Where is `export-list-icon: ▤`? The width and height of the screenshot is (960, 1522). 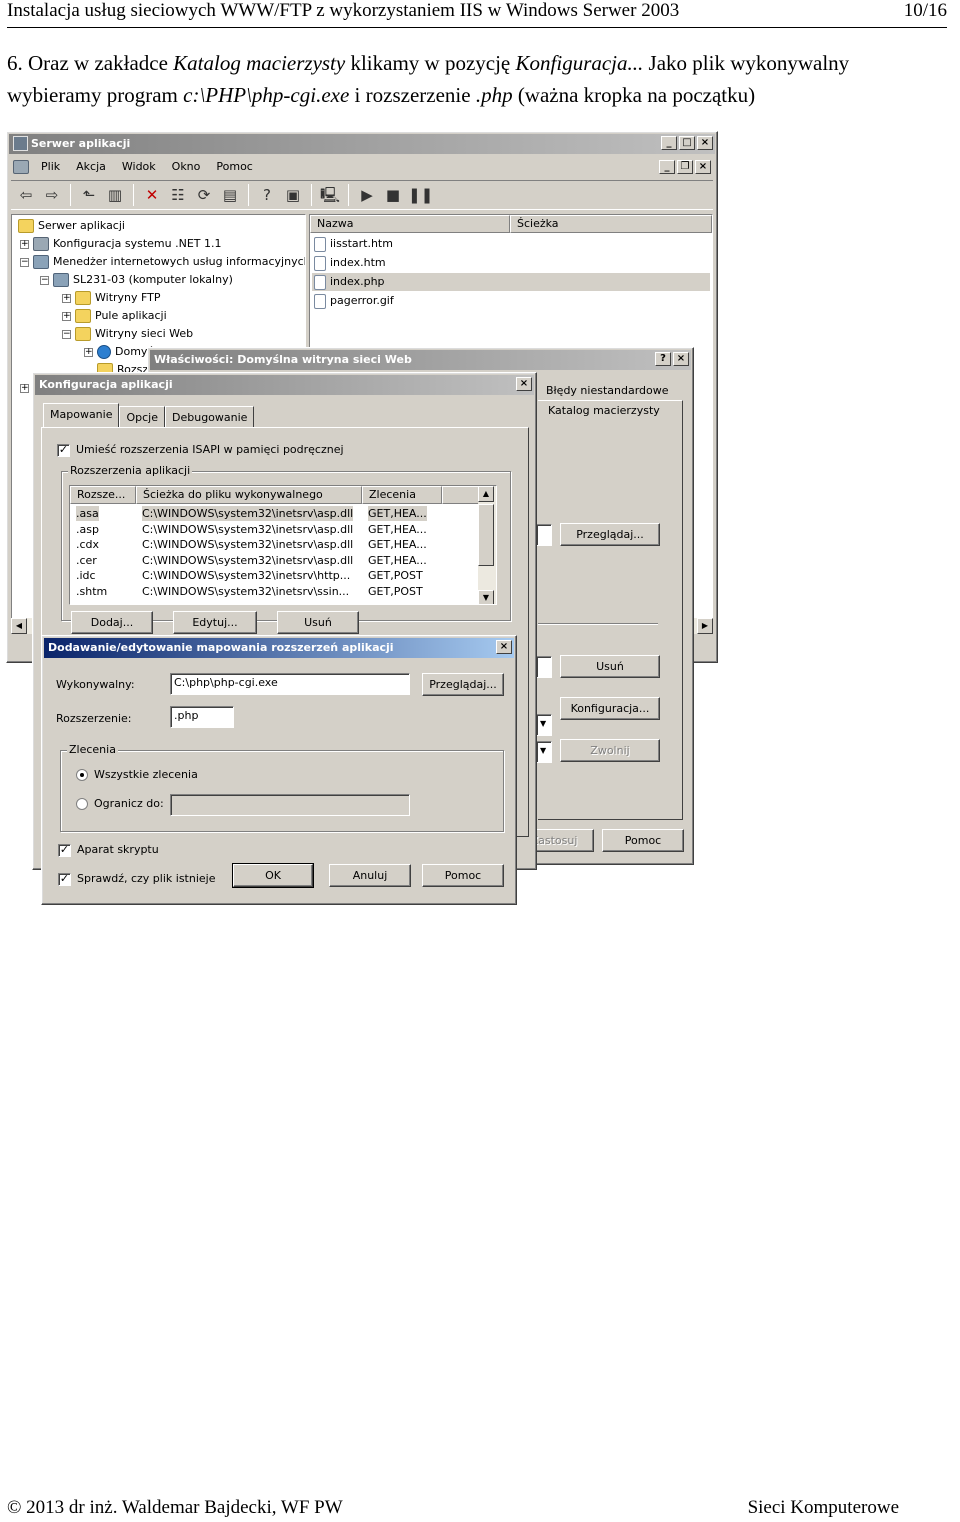
export-list-icon: ▤ is located at coordinates (230, 195).